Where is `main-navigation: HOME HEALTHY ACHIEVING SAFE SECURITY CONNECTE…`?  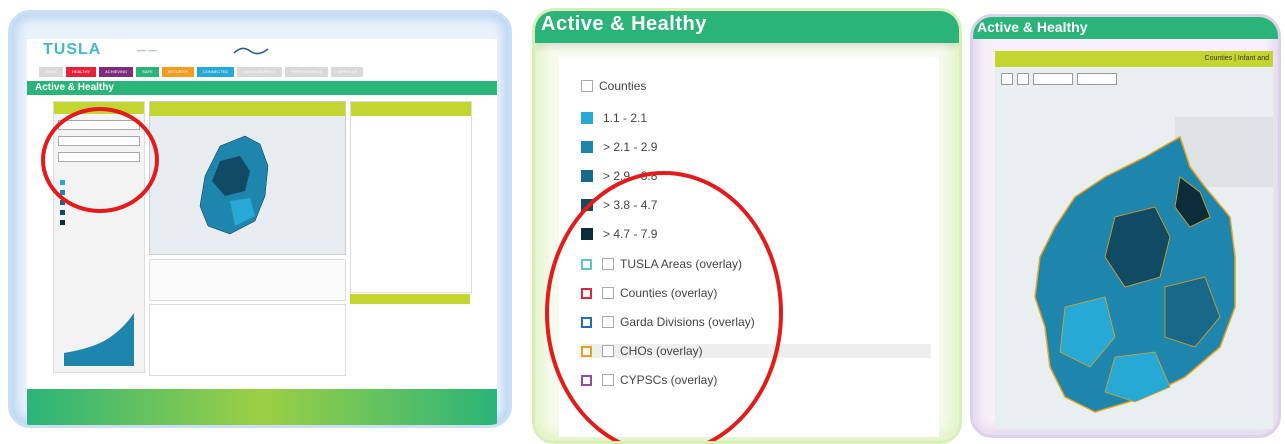 main-navigation: HOME HEALTHY ACHIEVING SAFE SECURITY CONNECTE… is located at coordinates (201, 72).